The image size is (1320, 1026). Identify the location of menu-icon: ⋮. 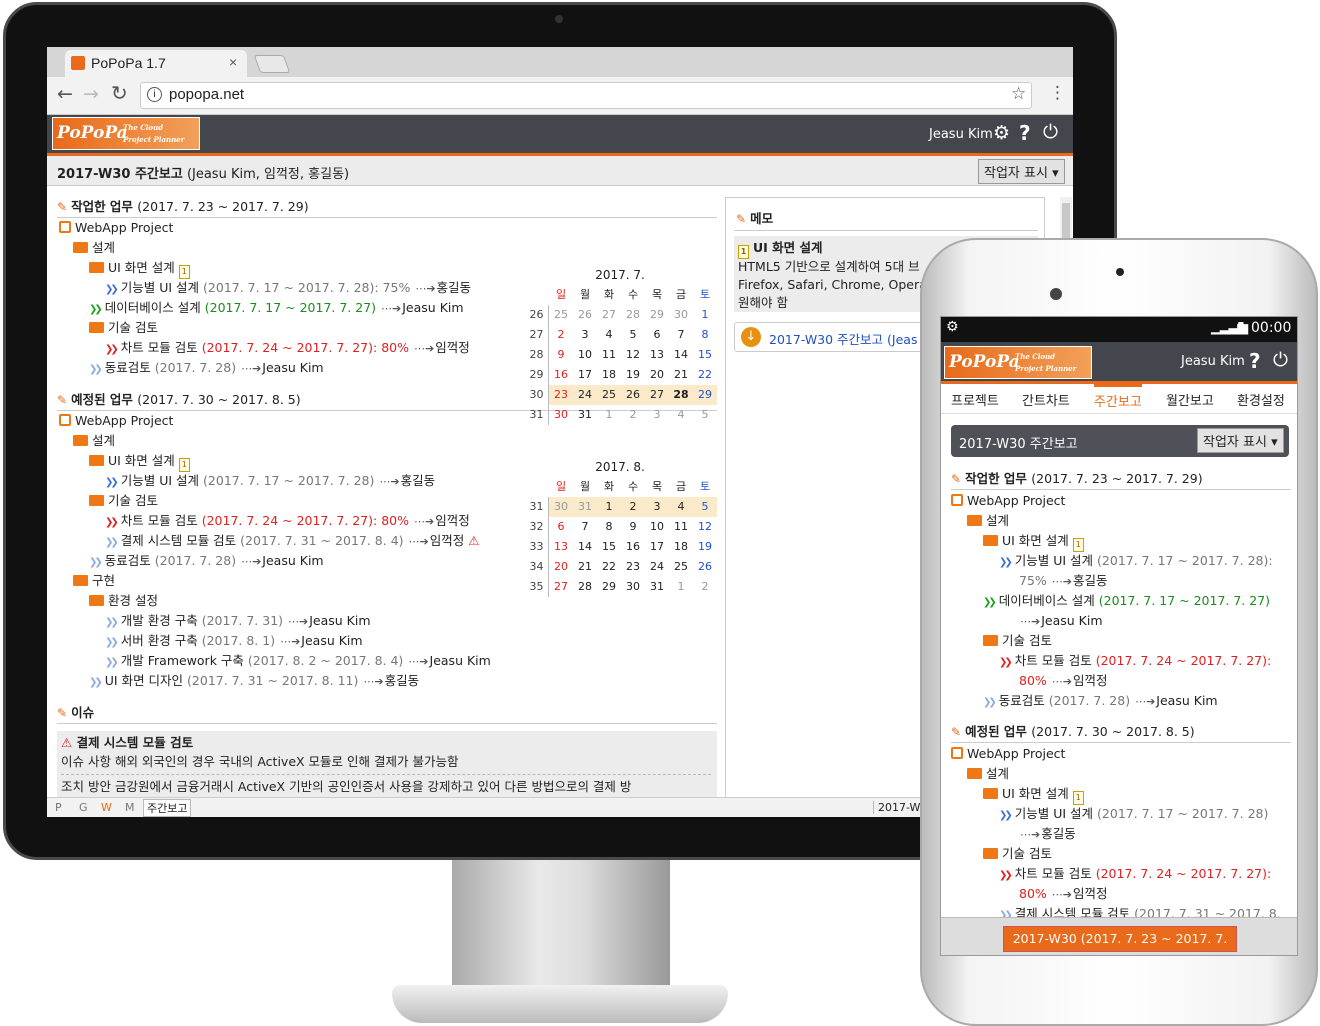
(1057, 93).